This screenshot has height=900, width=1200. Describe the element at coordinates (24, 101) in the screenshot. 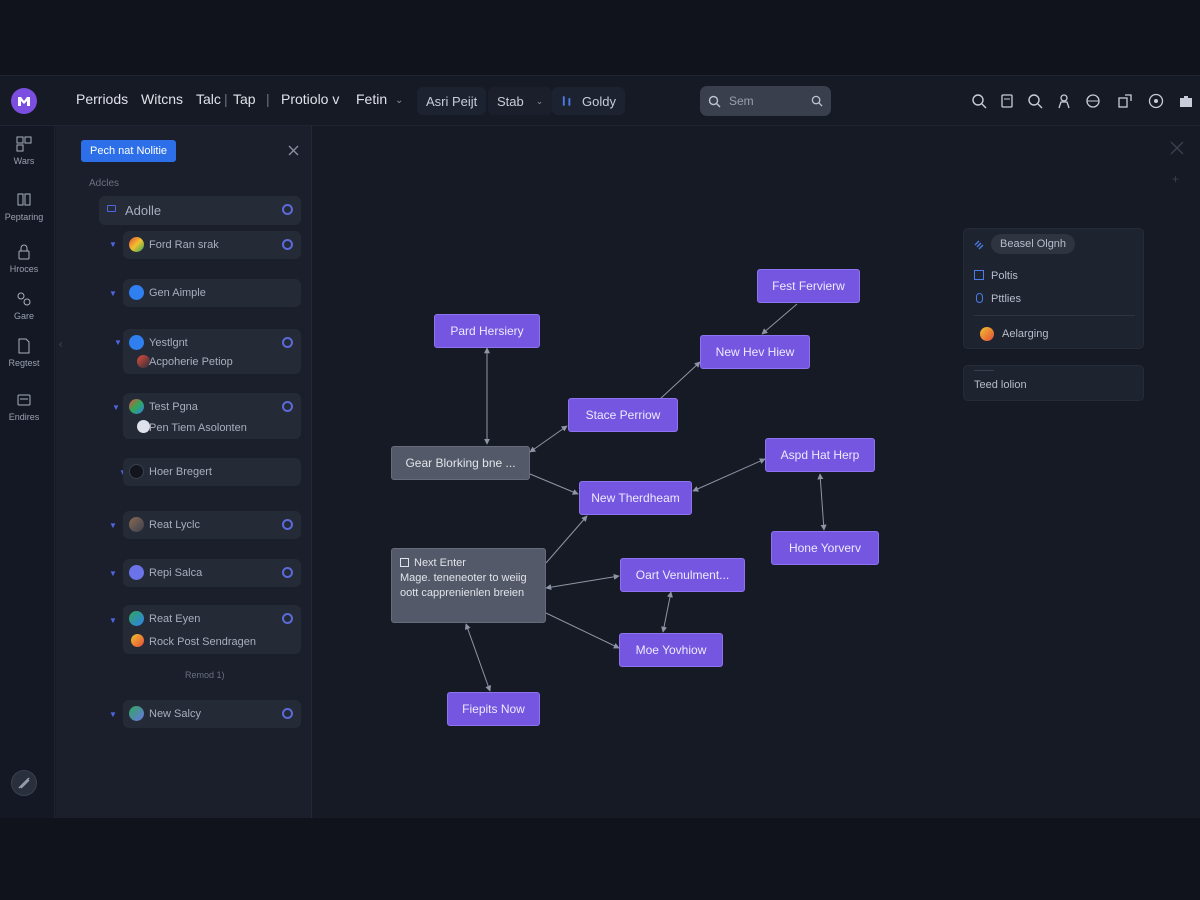

I see `app-logo` at that location.